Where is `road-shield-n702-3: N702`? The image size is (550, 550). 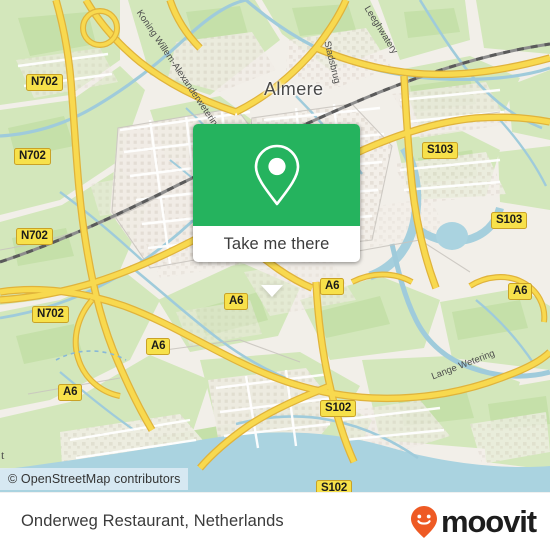
road-shield-n702-3: N702 is located at coordinates (50, 314).